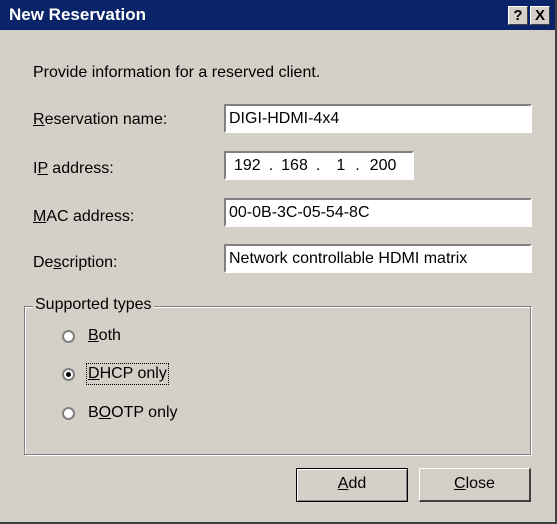 The width and height of the screenshot is (557, 524). Describe the element at coordinates (93, 305) in the screenshot. I see `supported-types-label: Supported types` at that location.